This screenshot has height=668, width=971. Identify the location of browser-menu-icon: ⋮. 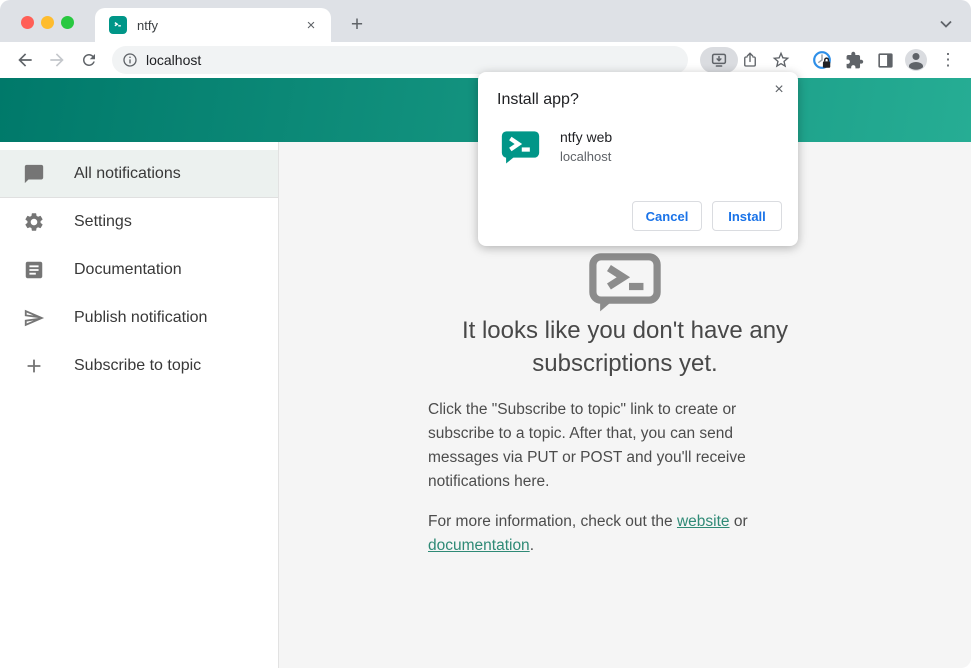
(948, 60).